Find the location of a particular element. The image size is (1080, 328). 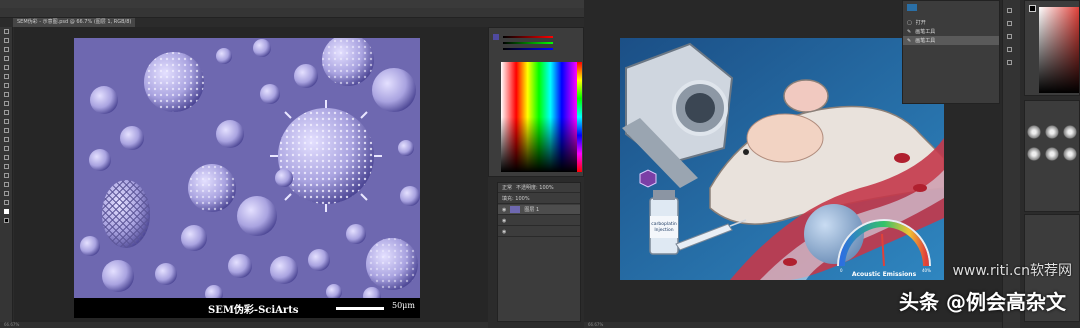

stamp-tool-icon is located at coordinates (6, 103).